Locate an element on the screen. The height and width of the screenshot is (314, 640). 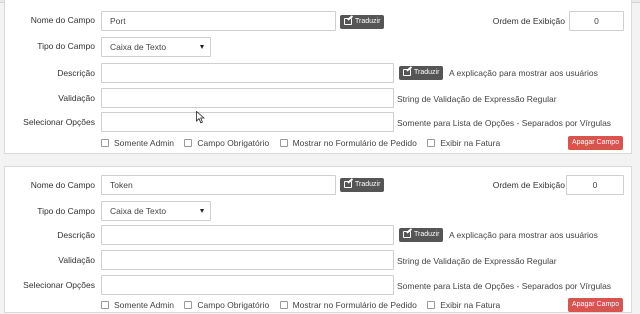
field-name-input: Token is located at coordinates (218, 185).